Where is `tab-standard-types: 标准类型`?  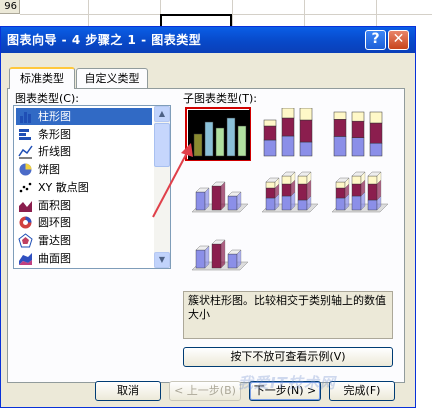
tab-standard-types: 标准类型 is located at coordinates (42, 78).